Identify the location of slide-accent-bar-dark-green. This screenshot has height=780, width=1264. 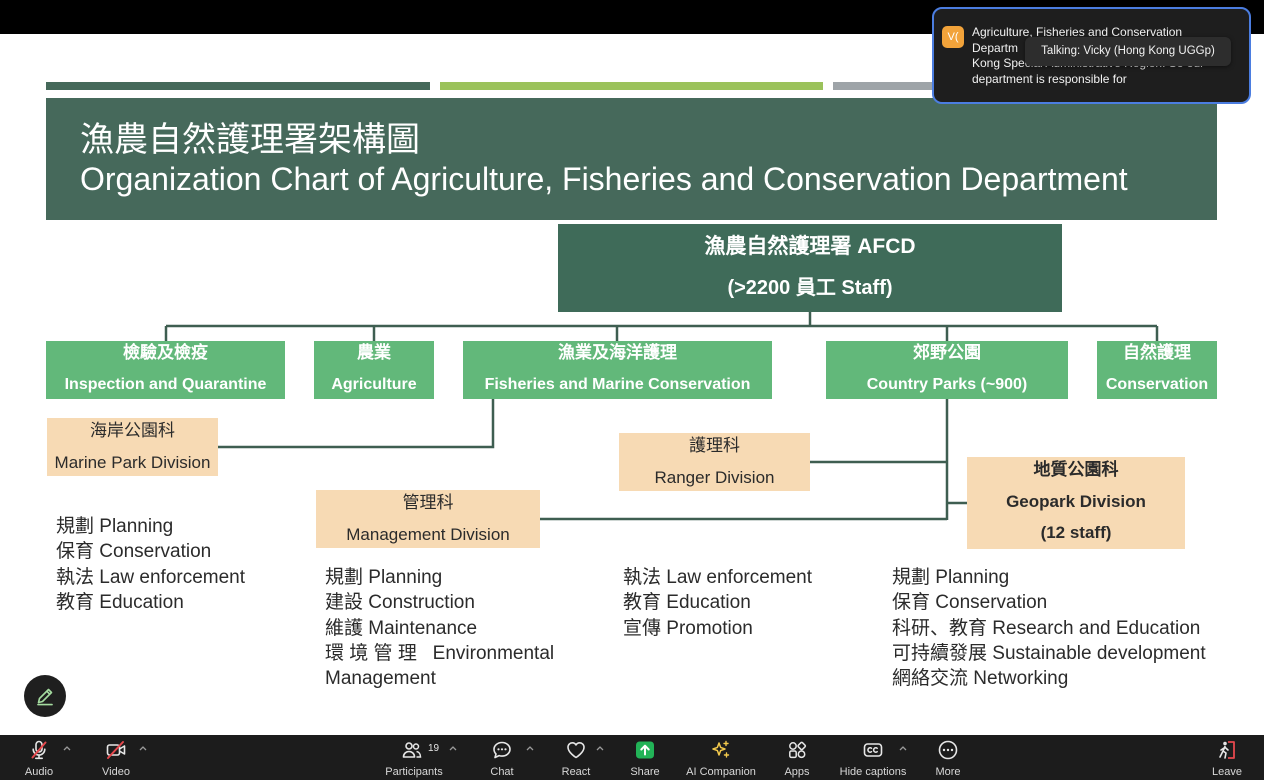
(238, 86).